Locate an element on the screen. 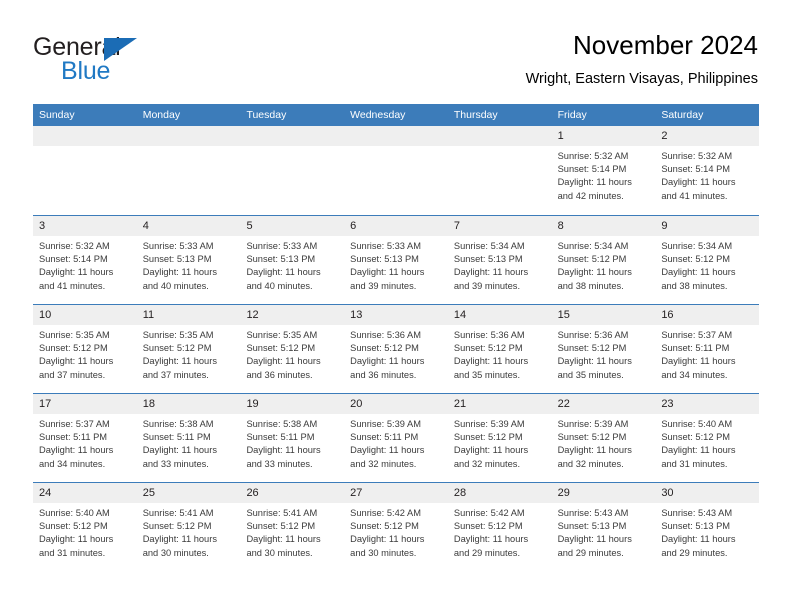 This screenshot has height=612, width=792. day-number: 8 is located at coordinates (560, 226).